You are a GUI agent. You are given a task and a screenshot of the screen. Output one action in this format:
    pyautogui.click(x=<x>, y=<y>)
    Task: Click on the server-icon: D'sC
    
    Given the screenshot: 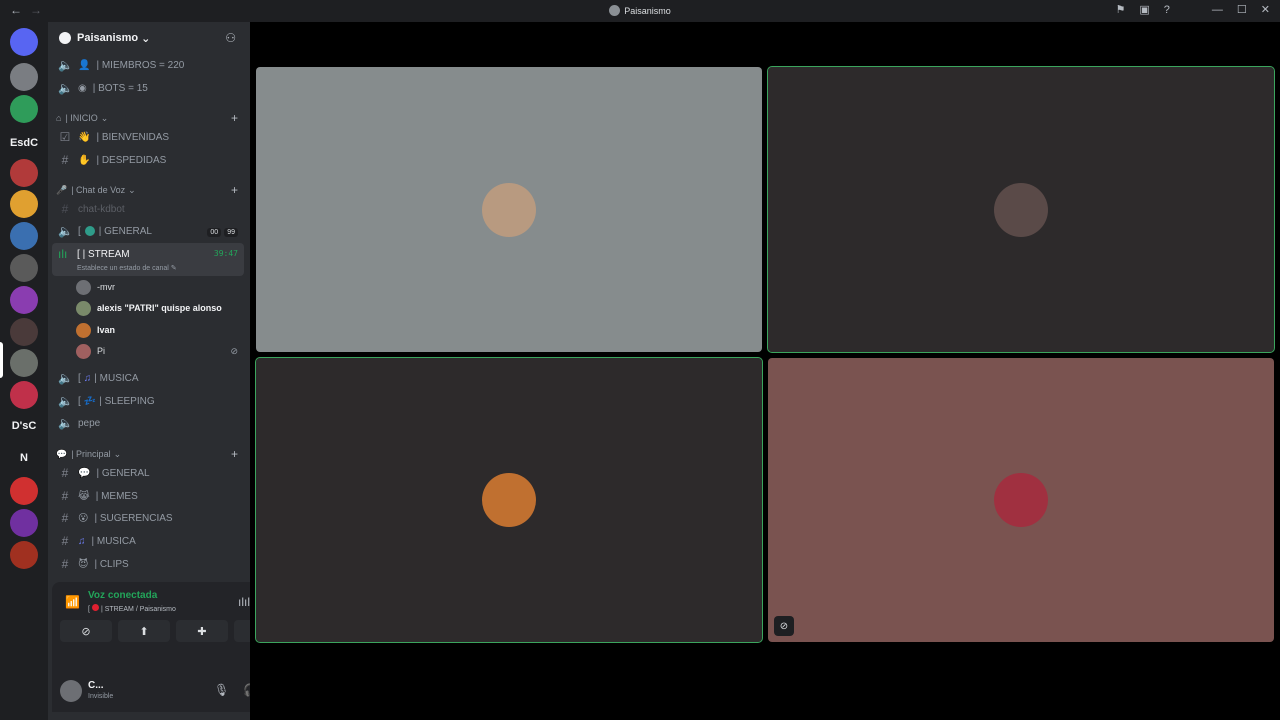 What is the action you would take?
    pyautogui.click(x=24, y=426)
    